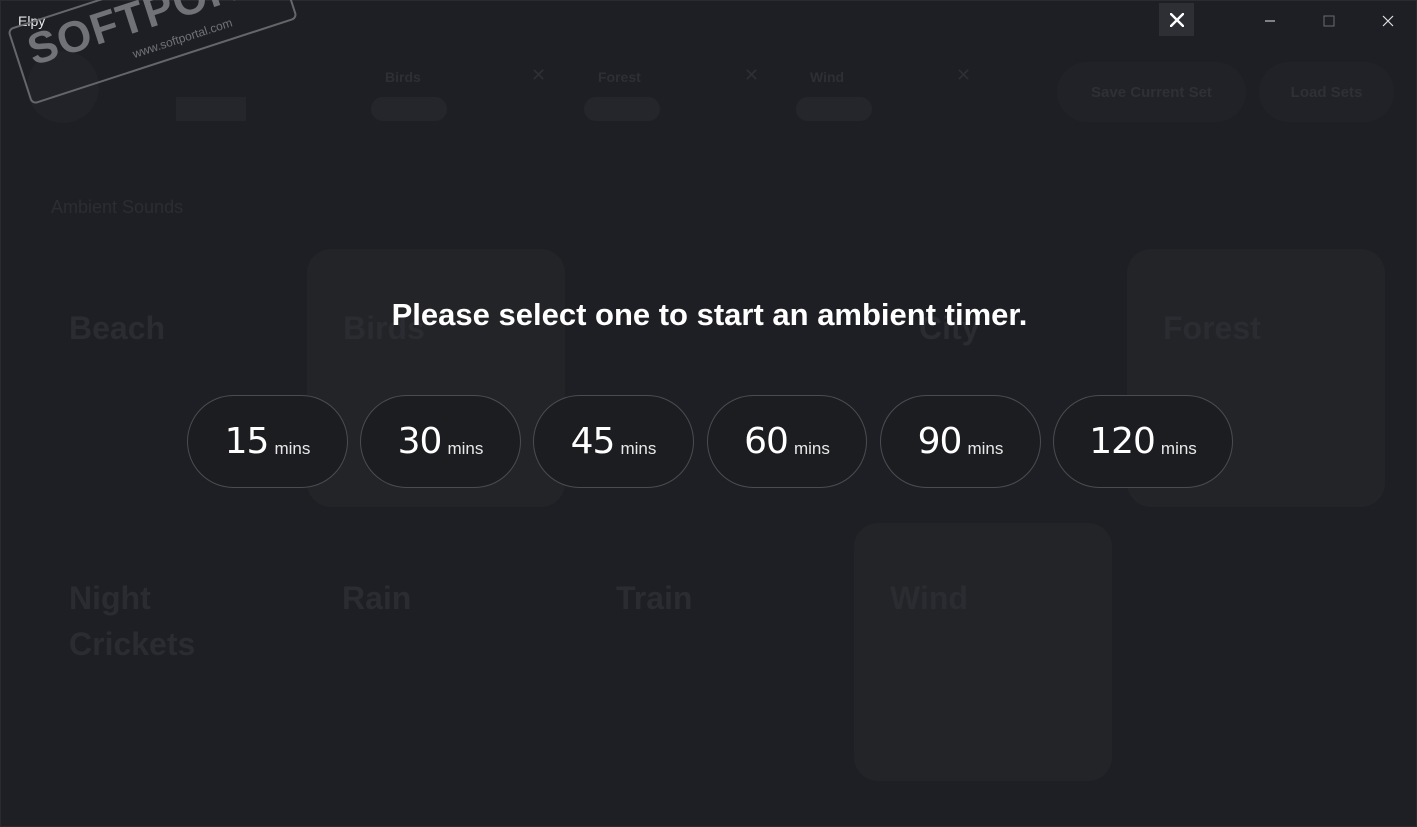  Describe the element at coordinates (891, 91) in the screenshot. I see `mixer-slot-wind: Wind ✕` at that location.